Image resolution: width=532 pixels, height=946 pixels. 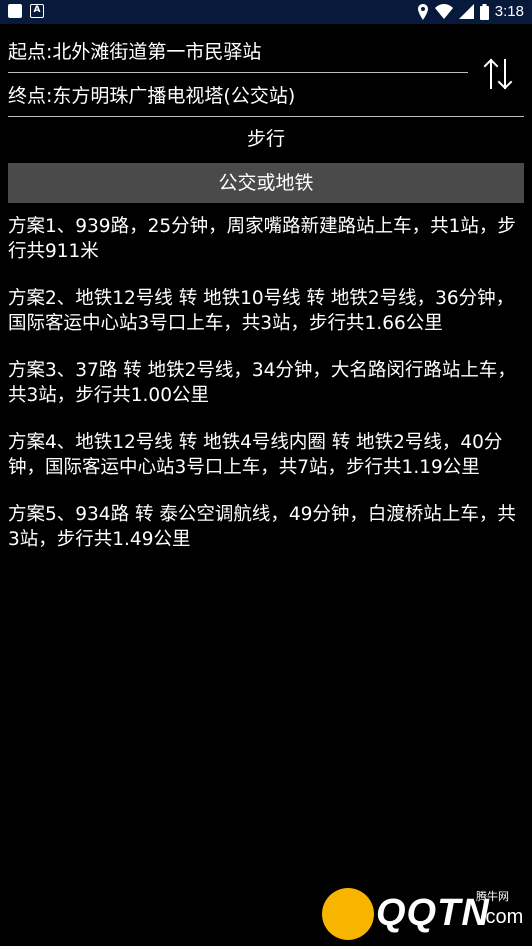 What do you see at coordinates (266, 116) in the screenshot?
I see `end-divider` at bounding box center [266, 116].